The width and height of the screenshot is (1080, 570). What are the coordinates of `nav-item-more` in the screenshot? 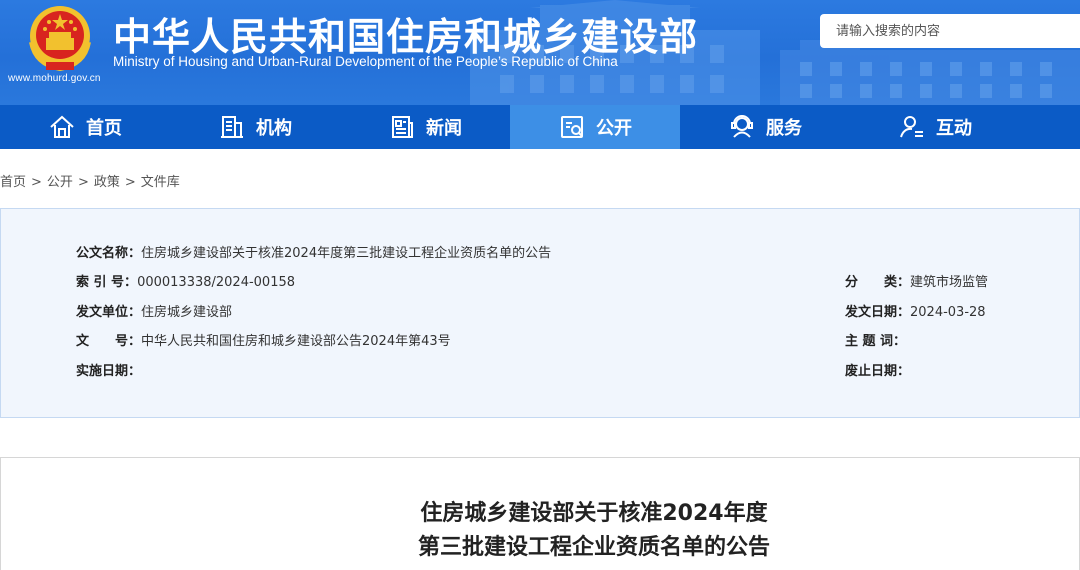 It's located at (1050, 127).